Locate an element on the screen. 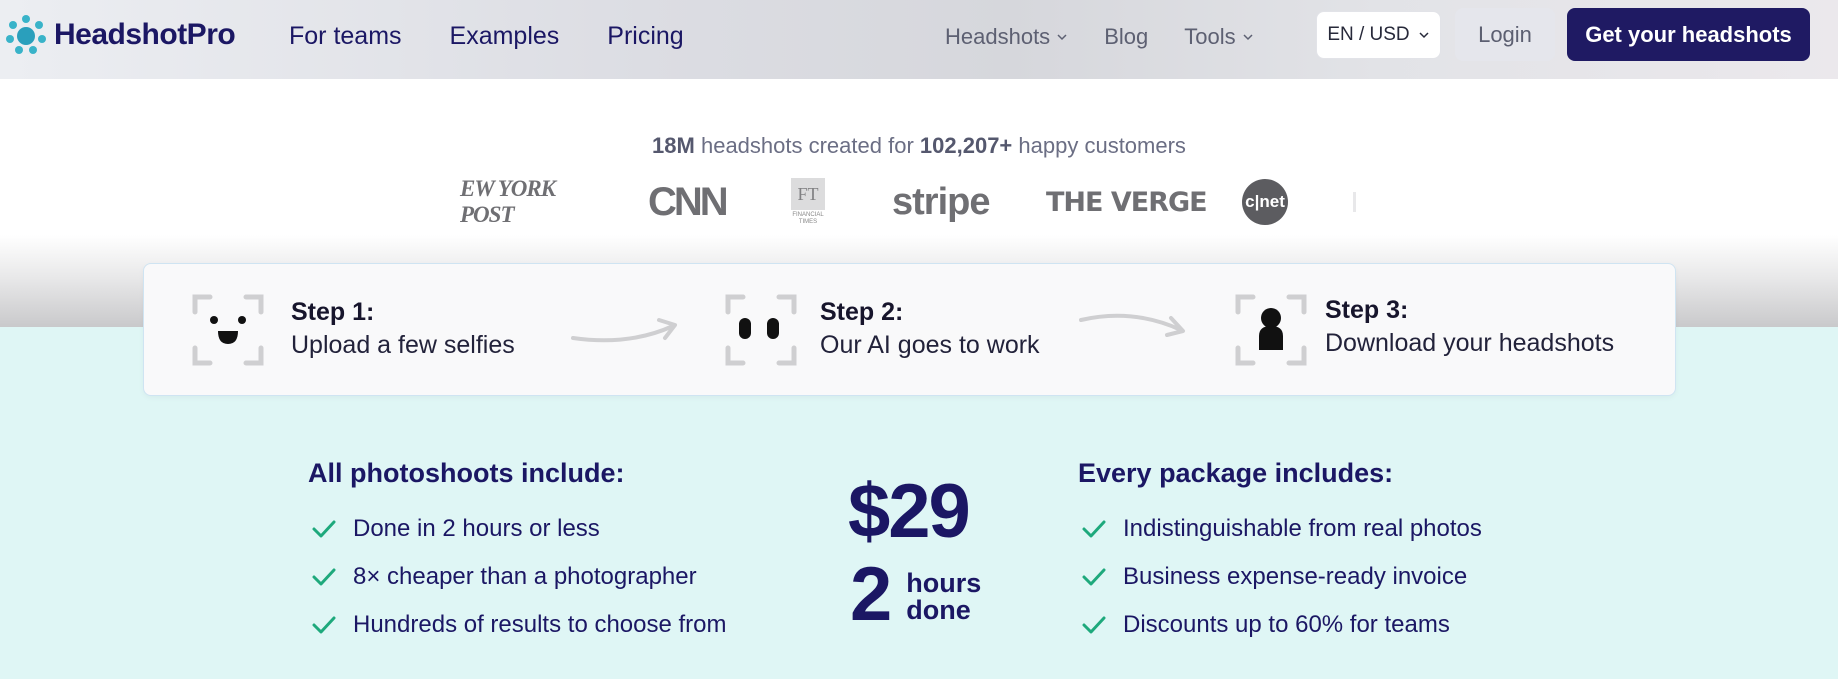  get-headshots-button: Get your headshots is located at coordinates (1688, 34).